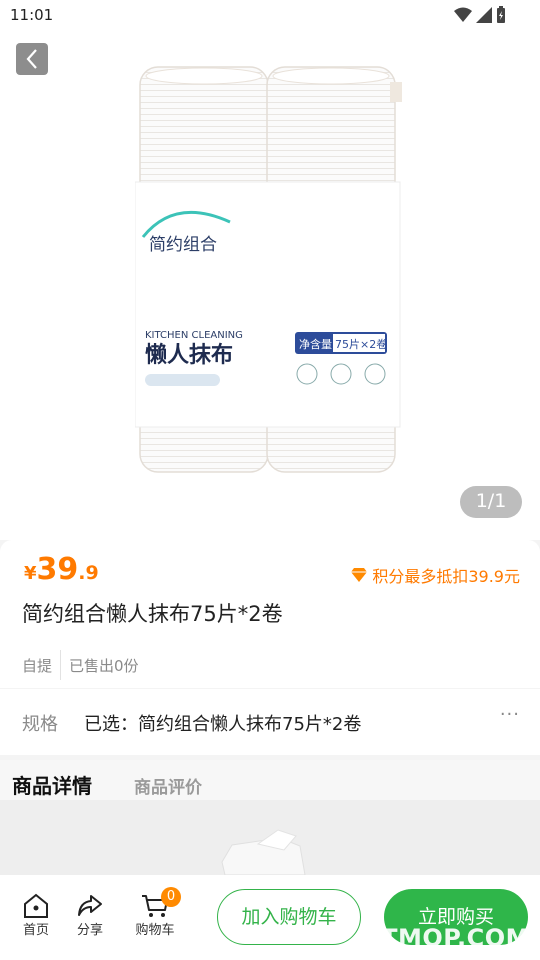 The width and height of the screenshot is (540, 960). I want to click on package-net-label: 净含量, so click(315, 344).